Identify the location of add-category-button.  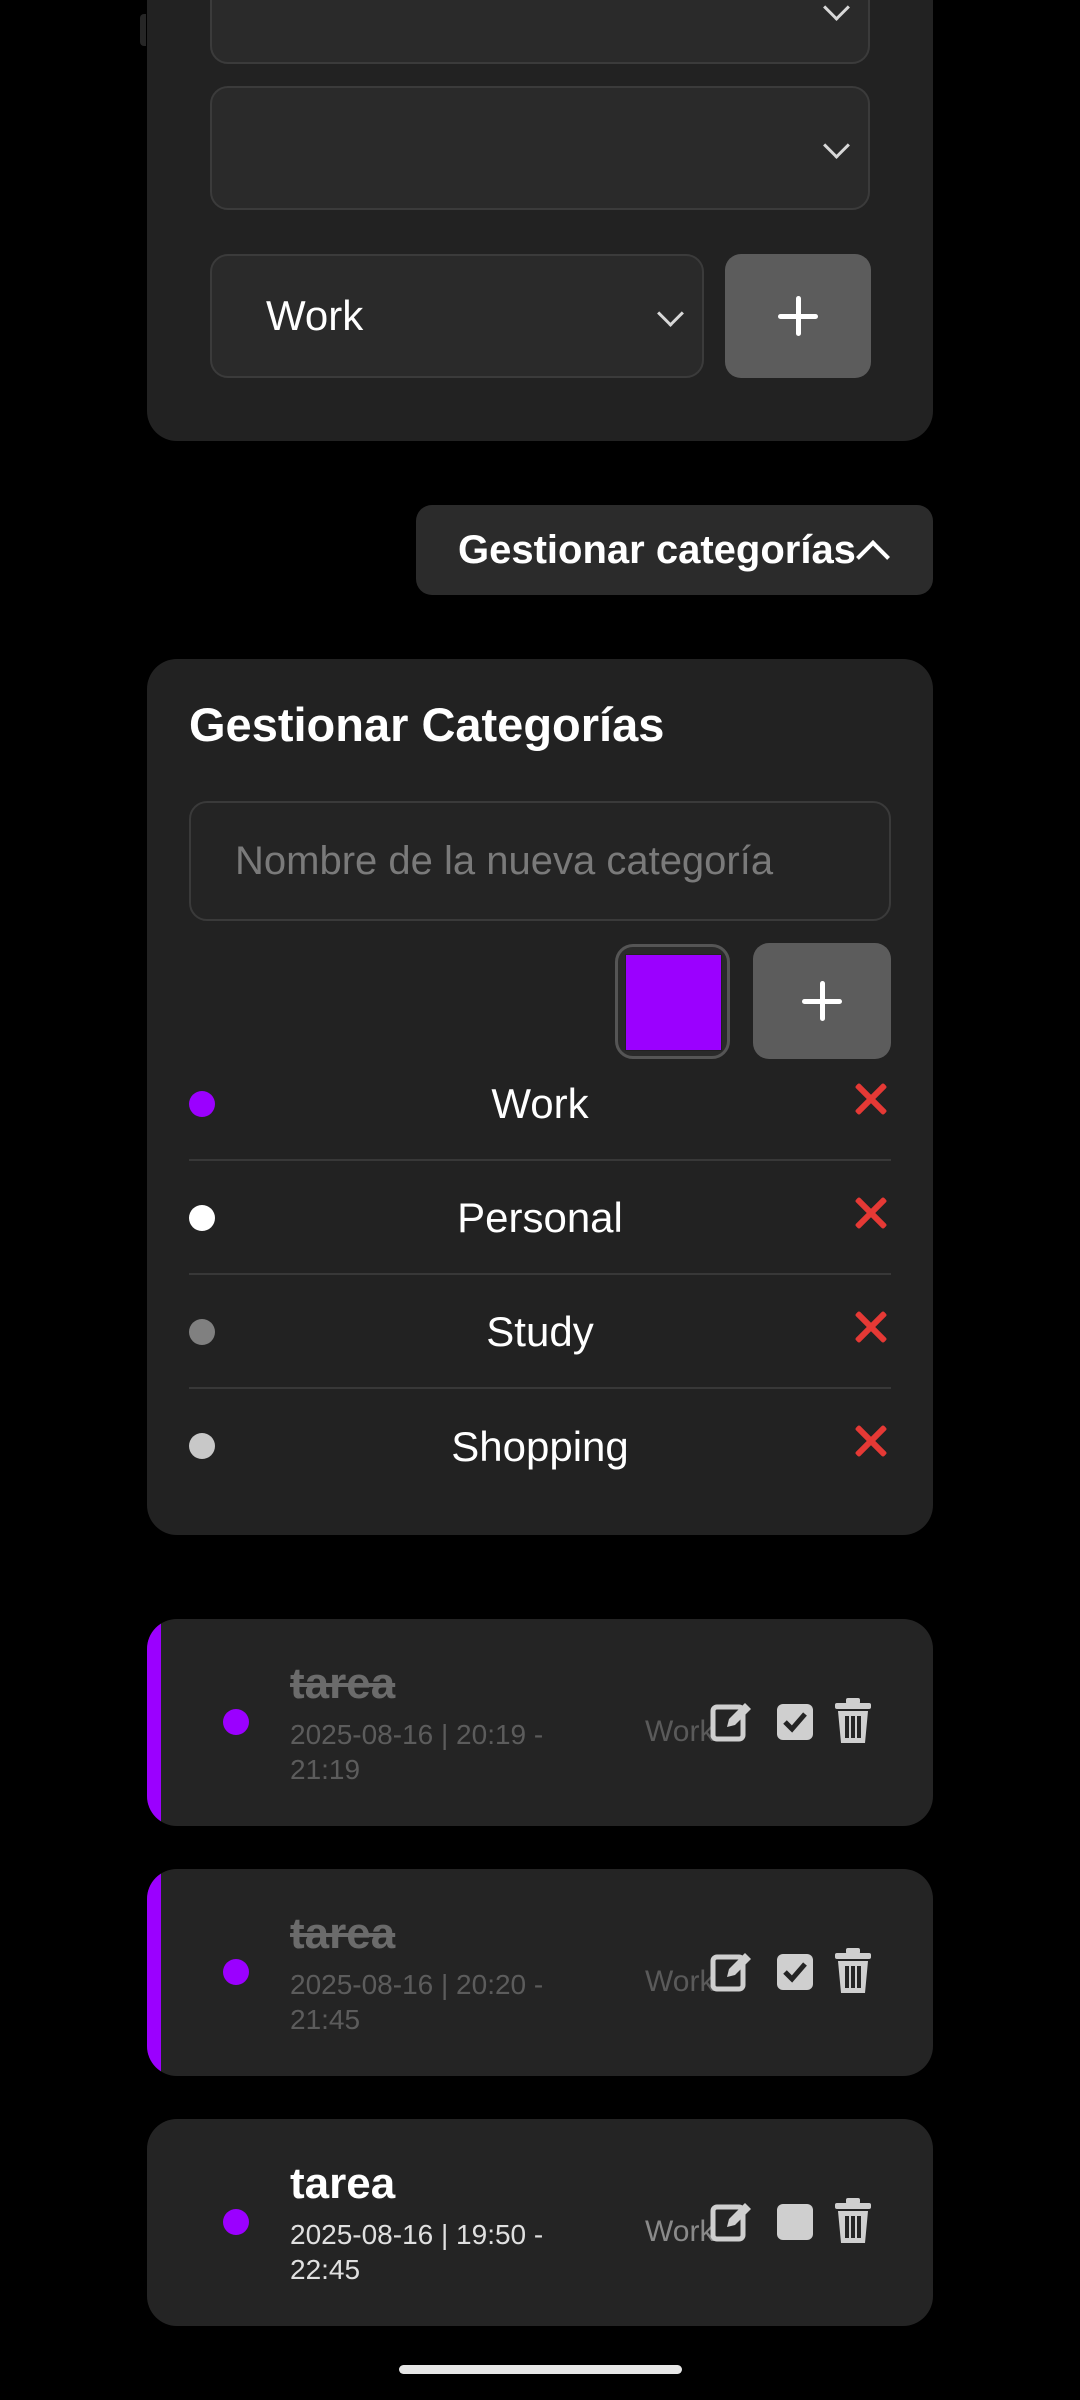
(822, 1001).